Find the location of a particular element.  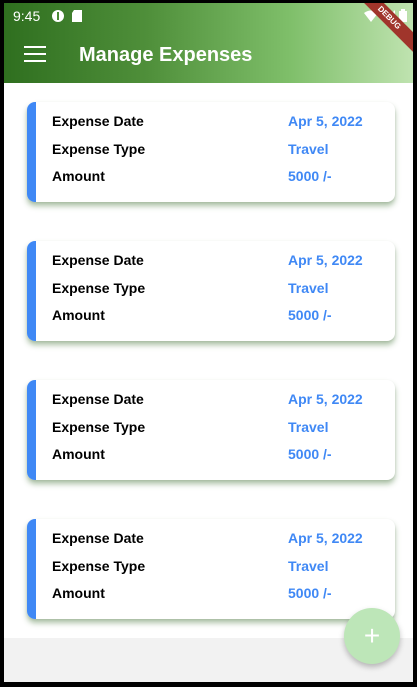

add-expense-button: + is located at coordinates (372, 636).